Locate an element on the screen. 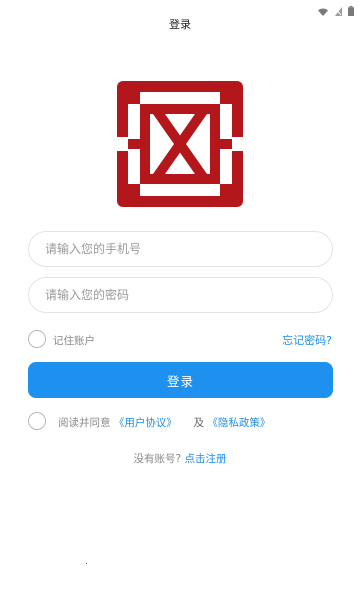 The image size is (360, 600). phone-field is located at coordinates (180, 249).